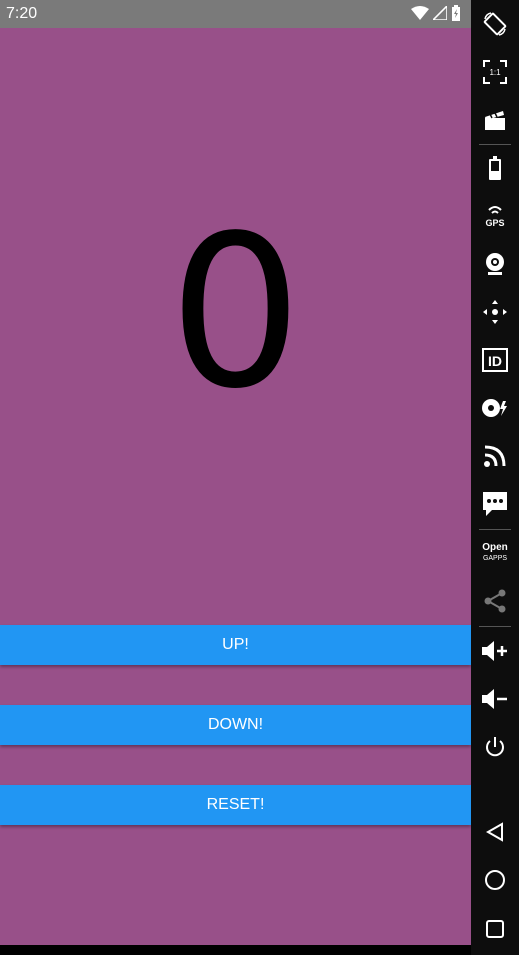 This screenshot has height=955, width=519. I want to click on down-button: DOWN!, so click(235, 725).